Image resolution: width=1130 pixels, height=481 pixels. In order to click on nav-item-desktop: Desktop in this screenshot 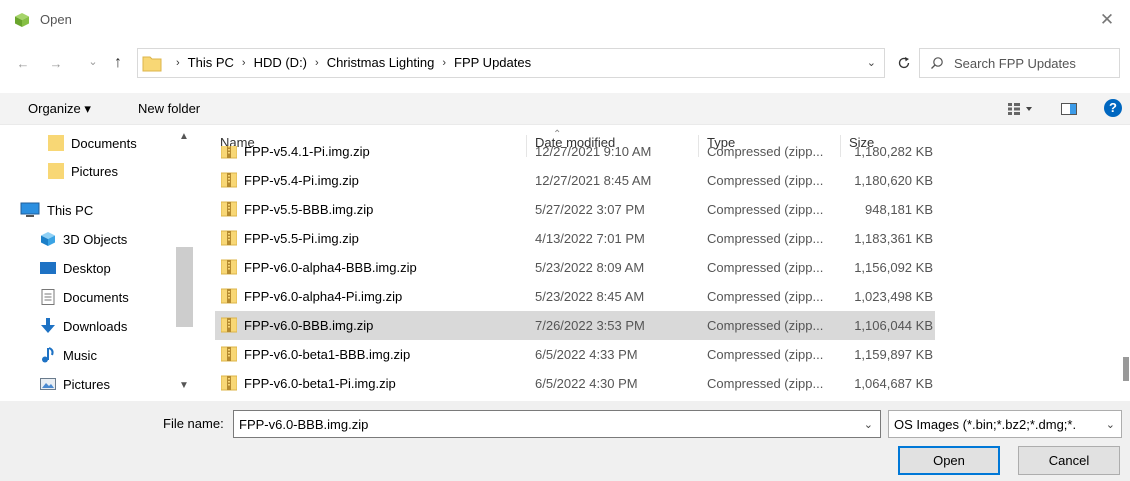, I will do `click(75, 268)`.